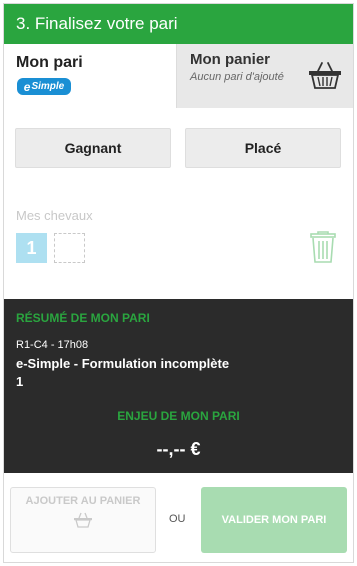  Describe the element at coordinates (54, 215) in the screenshot. I see `mes-chevaux-label: Mes chevaux` at that location.